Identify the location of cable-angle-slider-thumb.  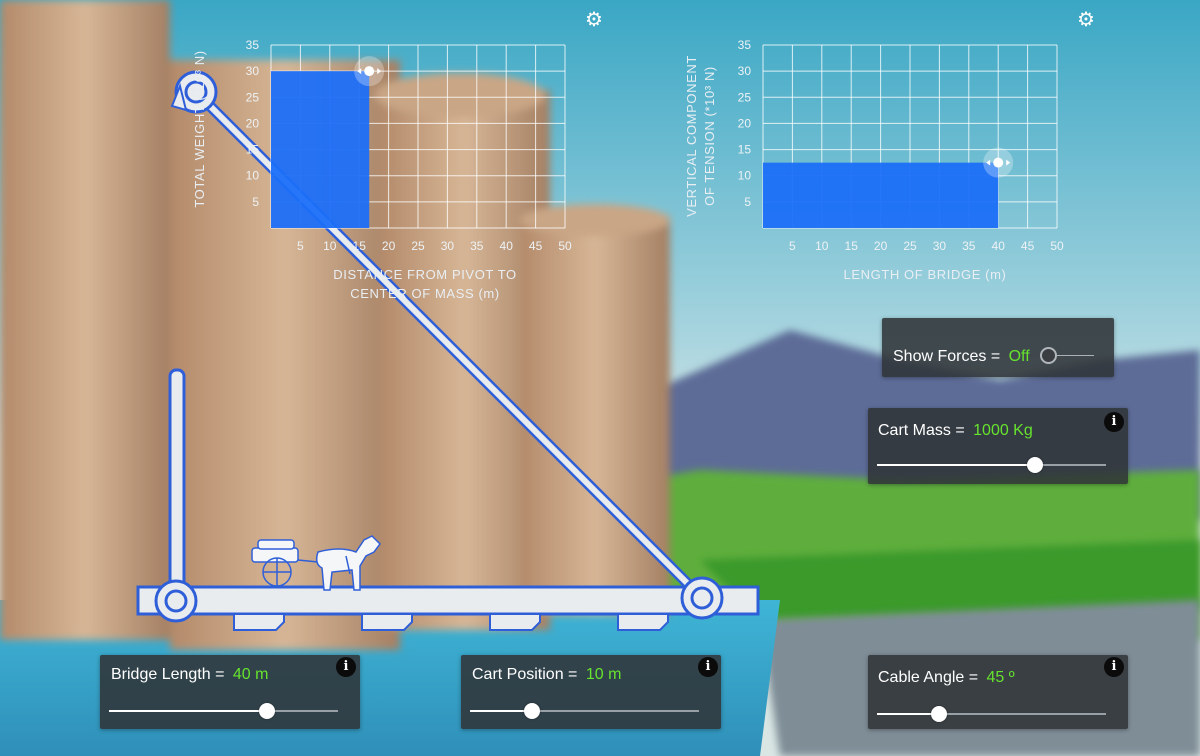
(938, 714).